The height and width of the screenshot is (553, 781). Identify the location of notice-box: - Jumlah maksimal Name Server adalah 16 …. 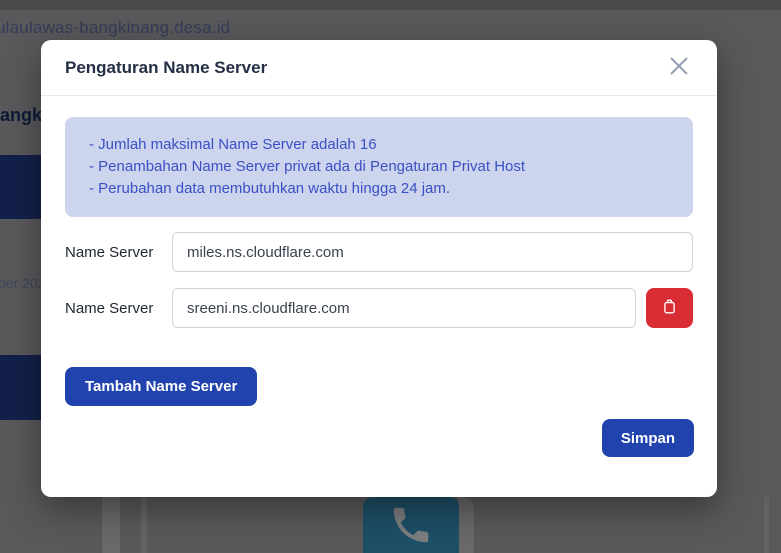
(379, 167).